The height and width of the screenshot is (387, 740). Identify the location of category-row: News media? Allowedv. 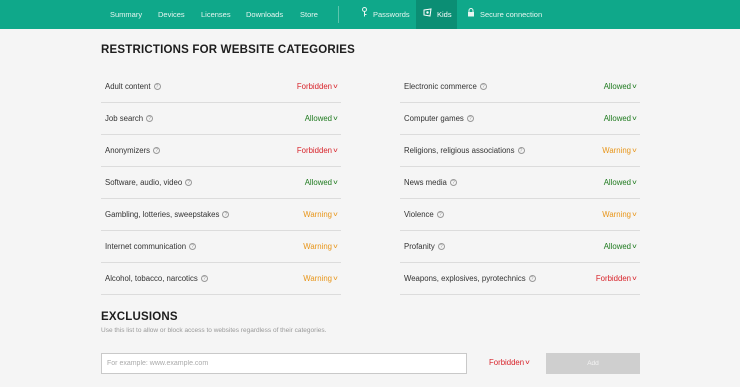
(520, 183).